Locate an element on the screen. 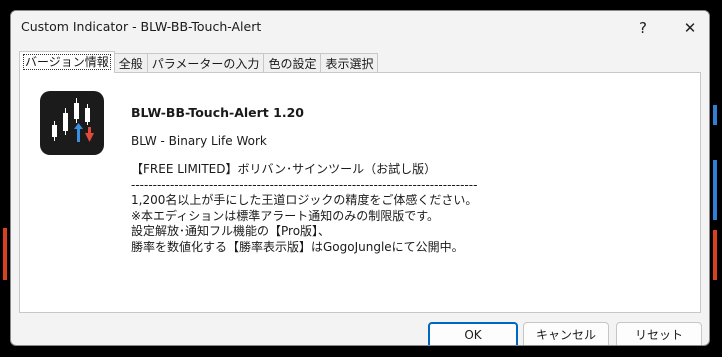 The width and height of the screenshot is (722, 357). cancel-button: キャンセル is located at coordinates (566, 333).